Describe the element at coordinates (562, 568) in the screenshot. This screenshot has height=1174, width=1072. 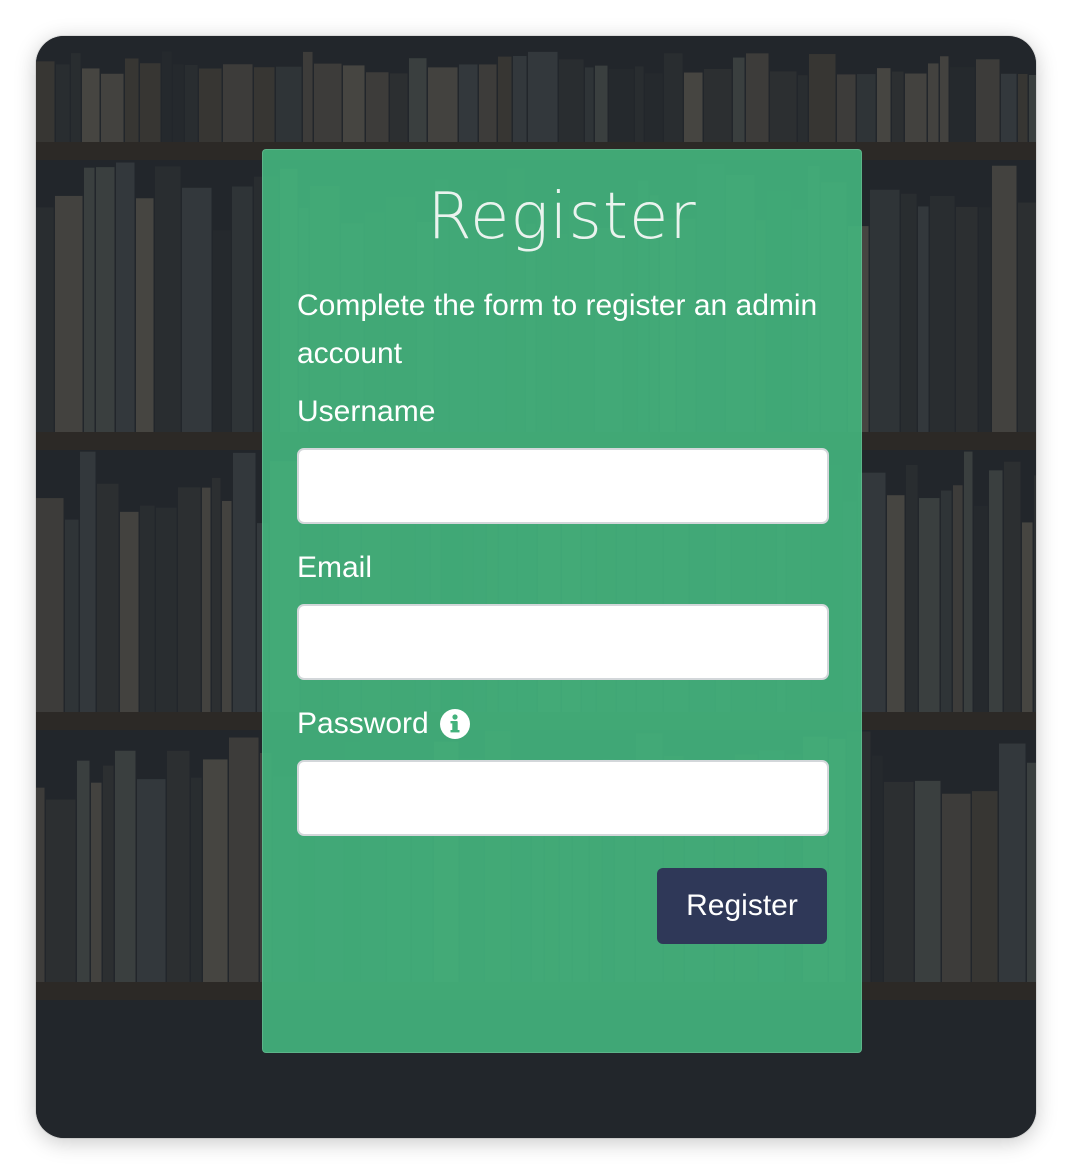
I see `email-label: Email` at that location.